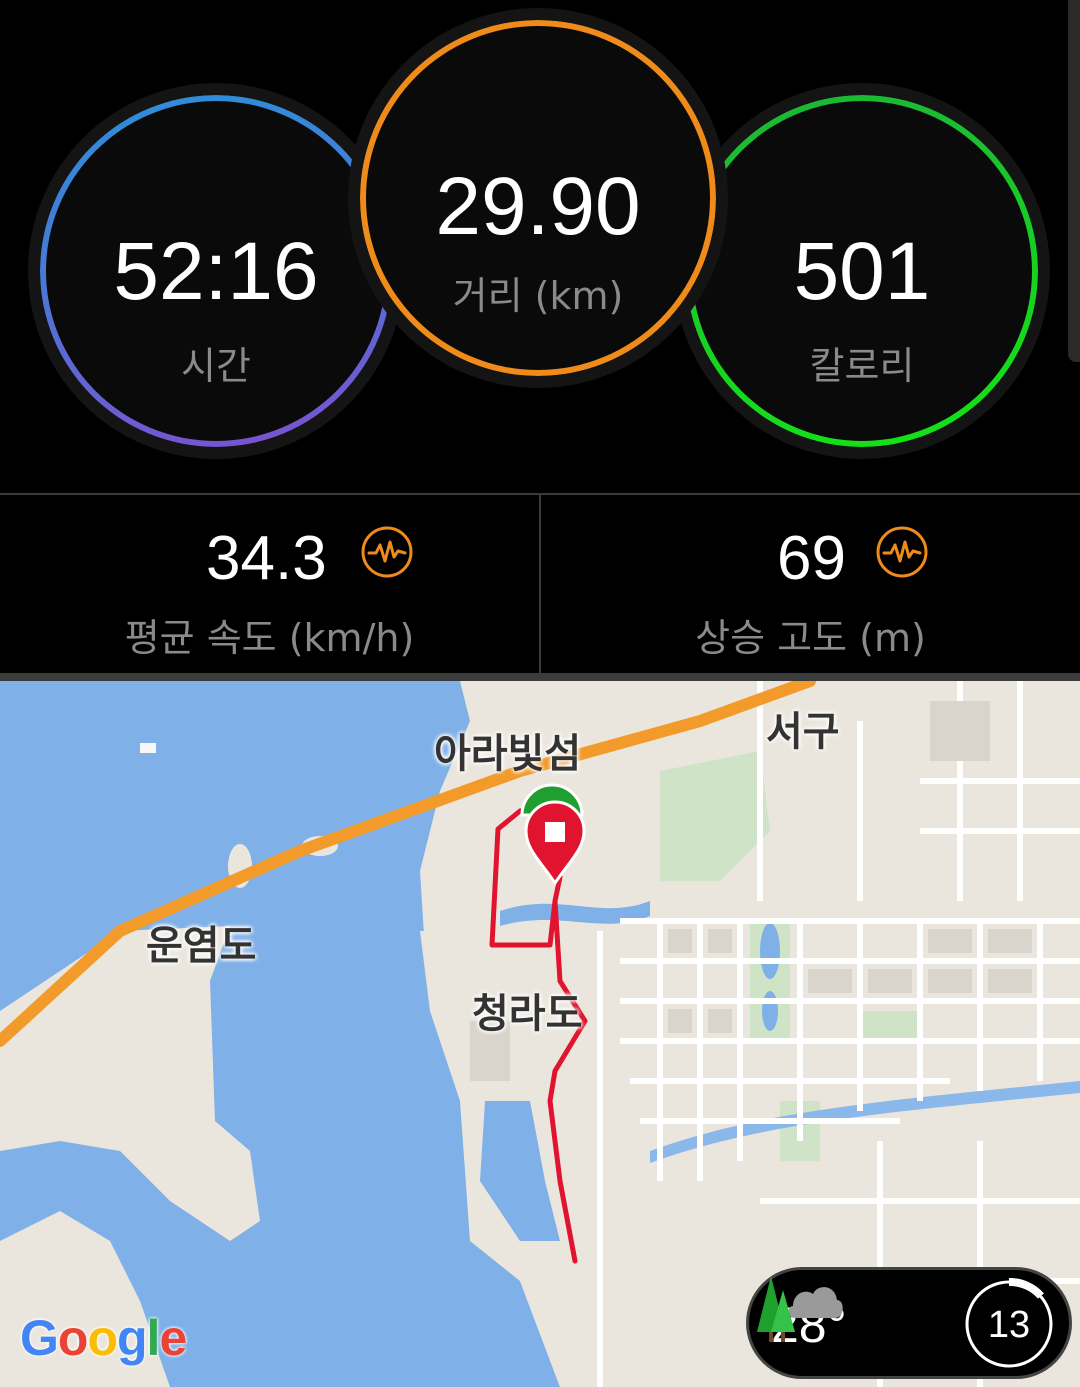 The height and width of the screenshot is (1387, 1080). Describe the element at coordinates (266, 558) in the screenshot. I see `avg-speed-value: 34.3` at that location.